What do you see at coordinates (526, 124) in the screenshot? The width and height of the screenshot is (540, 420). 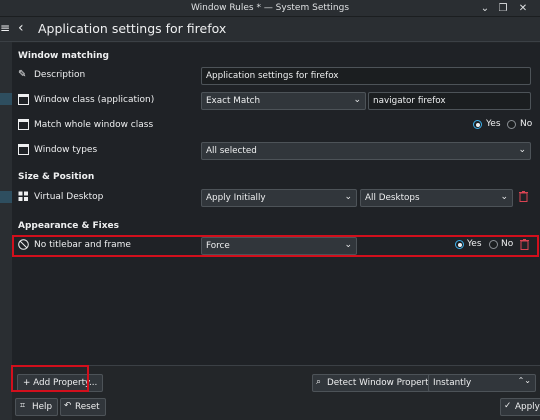 I see `radio-no-label: No` at bounding box center [526, 124].